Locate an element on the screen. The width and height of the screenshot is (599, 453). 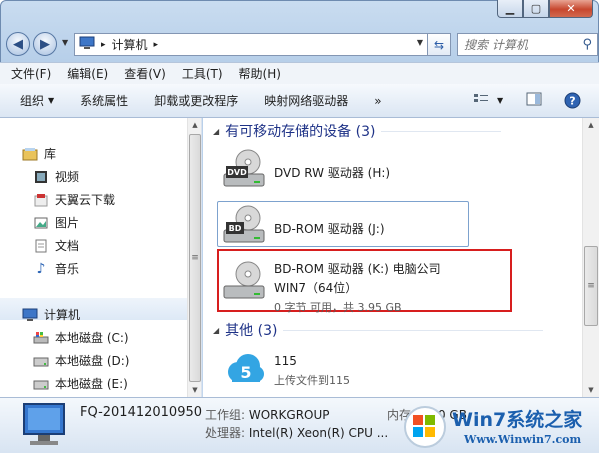
cloud-115-icon: 5 is located at coordinates (246, 368).